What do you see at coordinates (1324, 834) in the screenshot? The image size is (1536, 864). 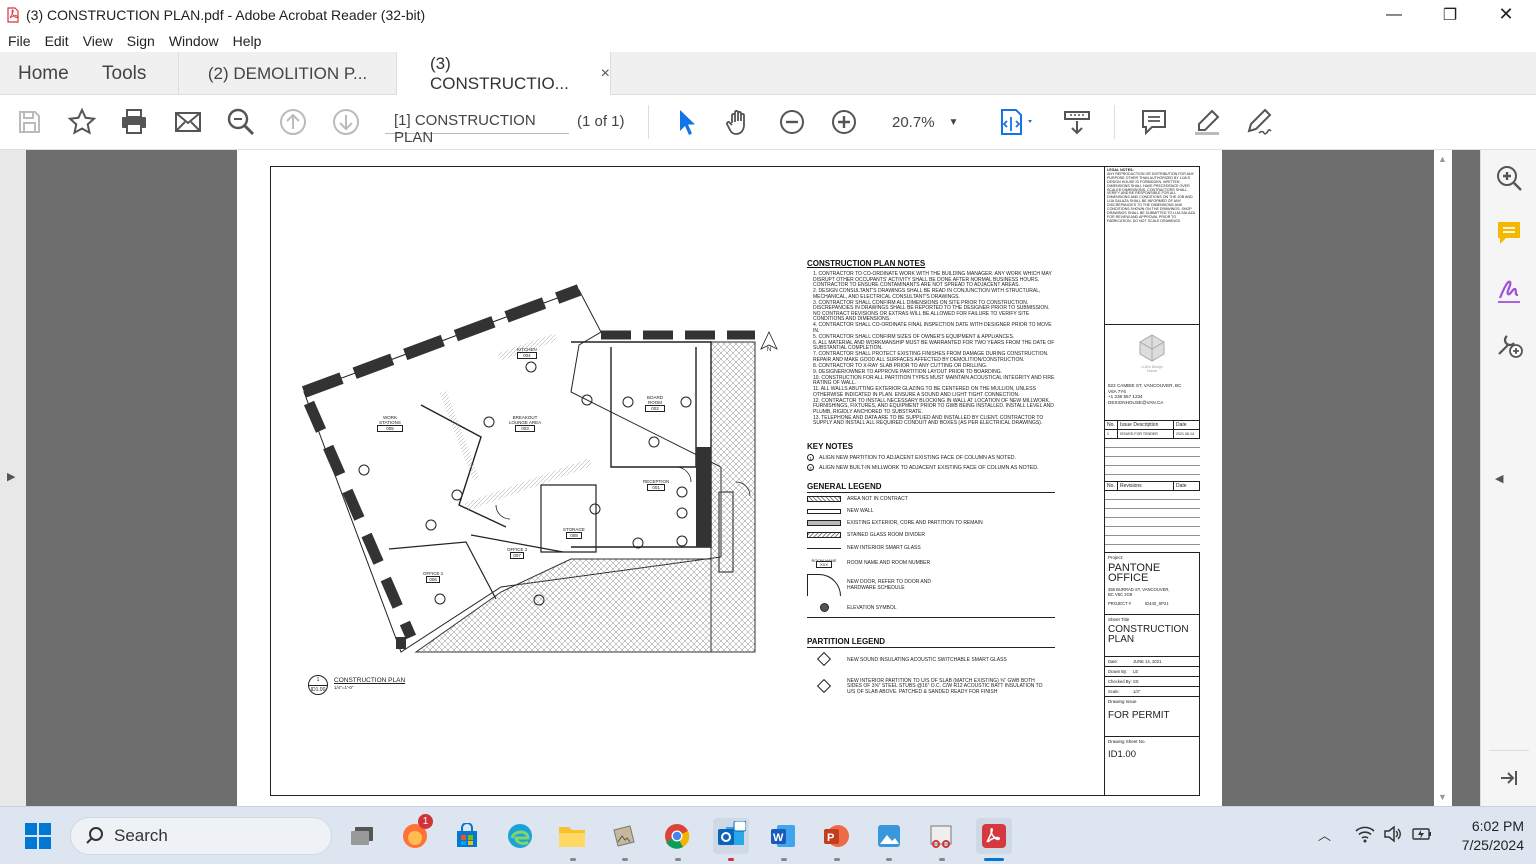 I see `tray-overflow-chevron-icon: ︿` at bounding box center [1324, 834].